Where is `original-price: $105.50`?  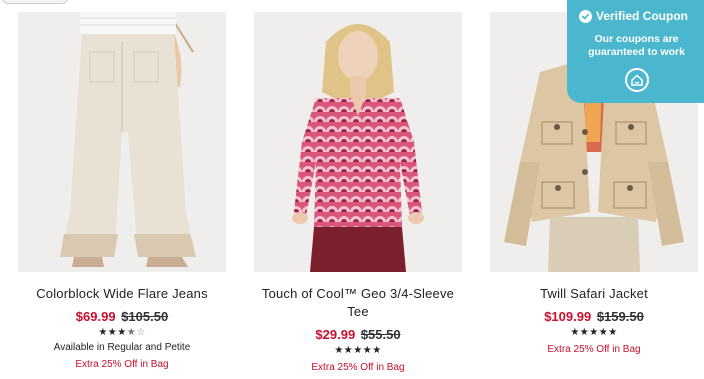
original-price: $105.50 is located at coordinates (145, 316).